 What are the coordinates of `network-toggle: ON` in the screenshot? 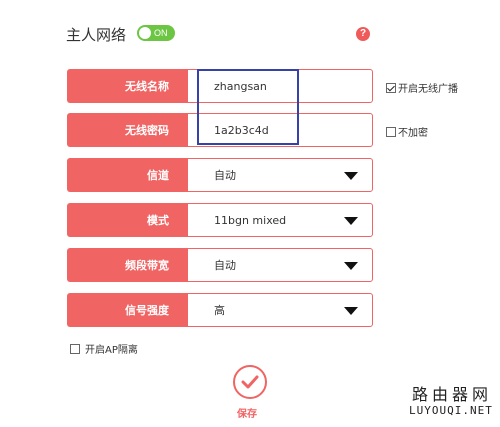 It's located at (156, 33).